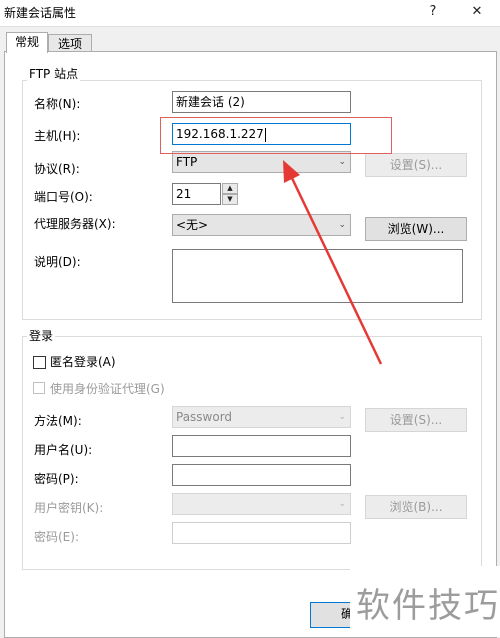  I want to click on annotation-arrow-line, so click(336, 270).